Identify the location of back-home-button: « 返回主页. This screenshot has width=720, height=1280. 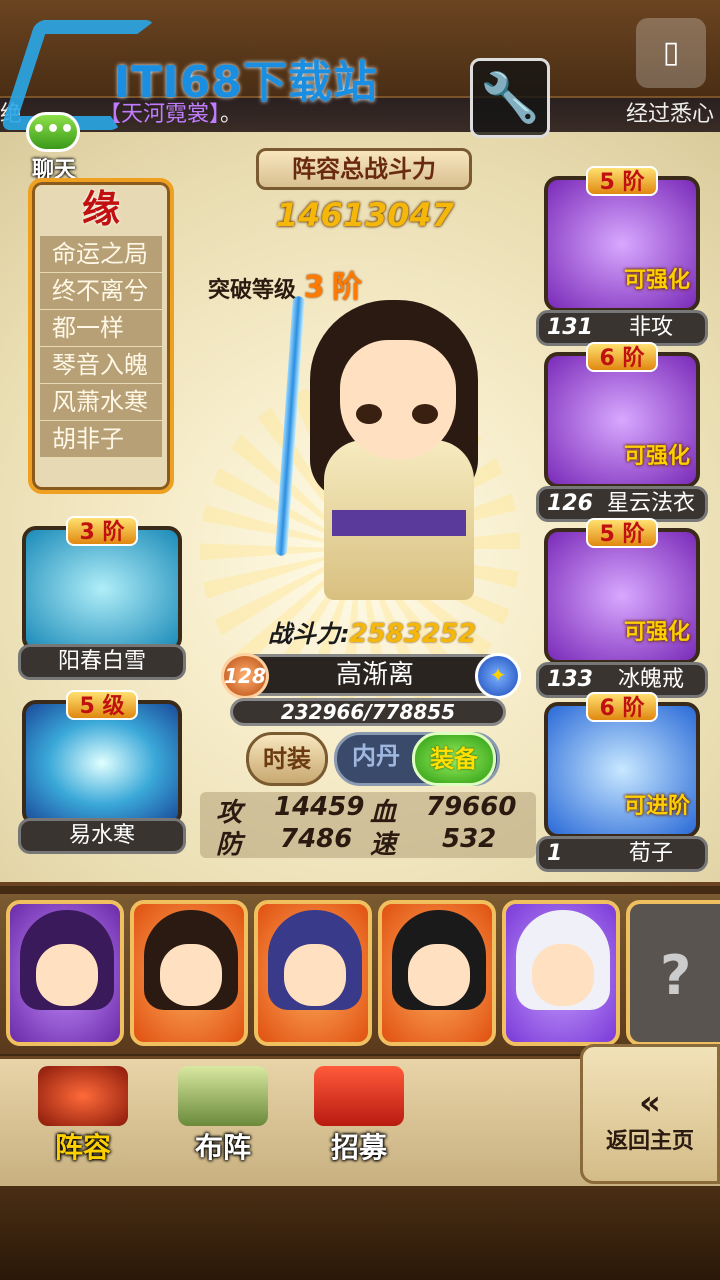
(650, 1114).